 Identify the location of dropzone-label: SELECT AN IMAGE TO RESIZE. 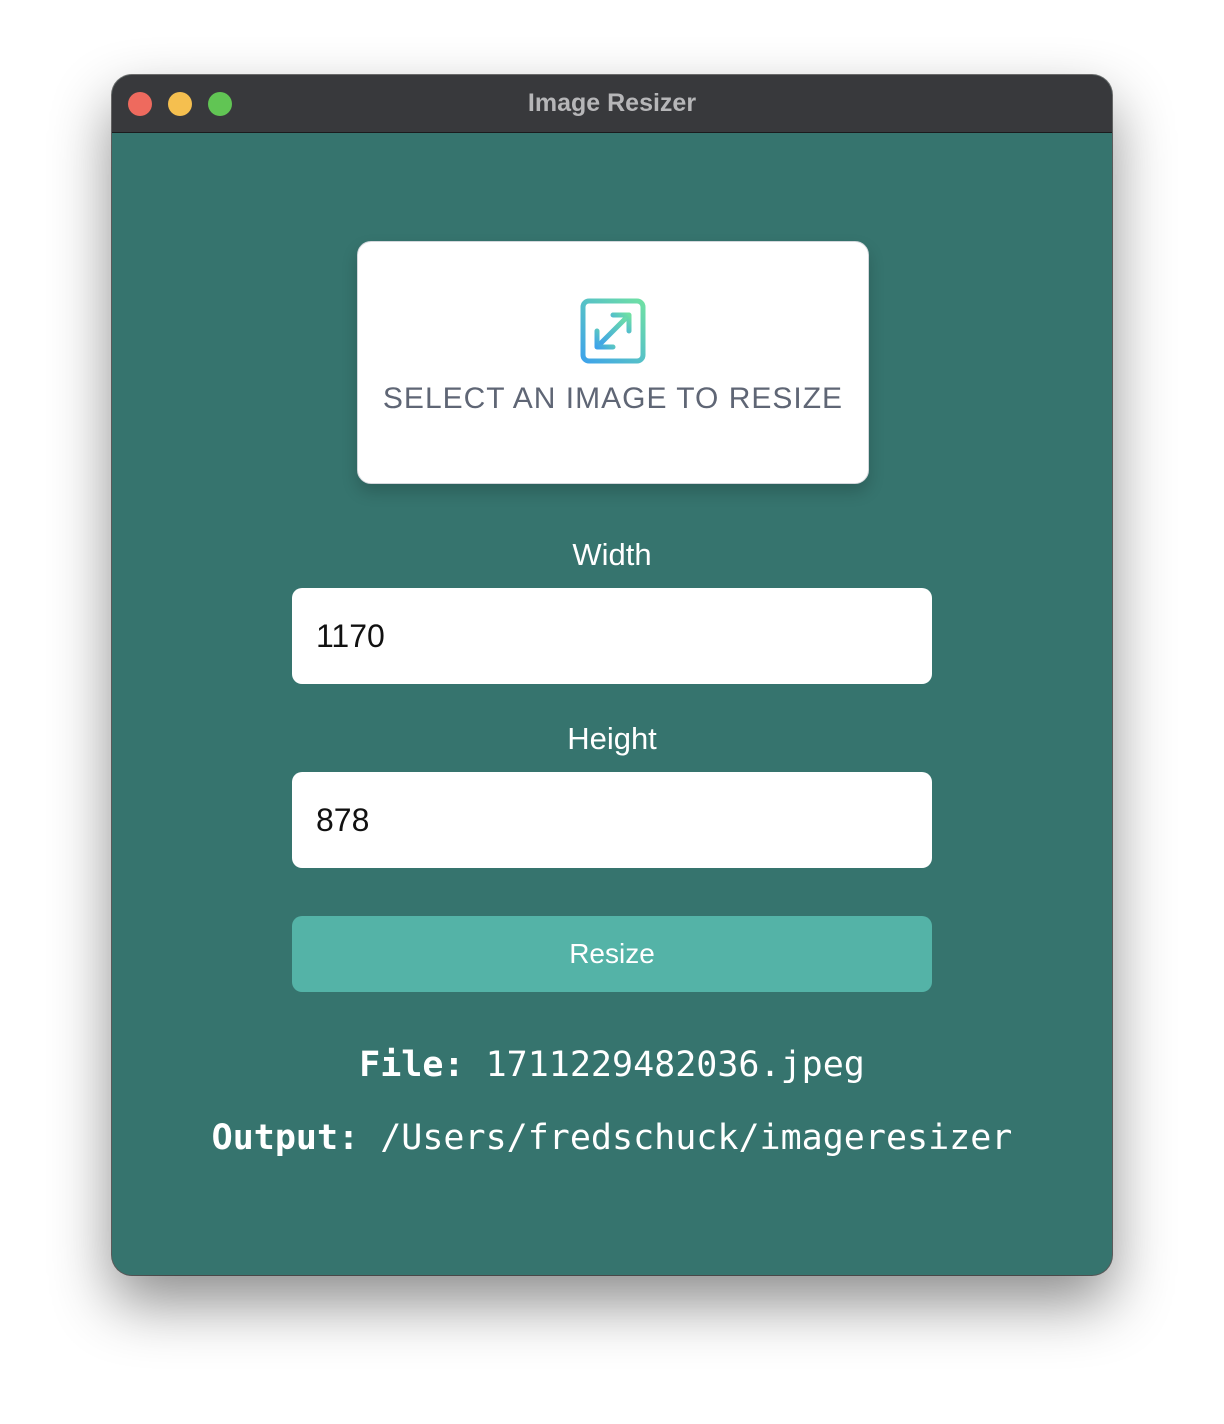
(613, 398).